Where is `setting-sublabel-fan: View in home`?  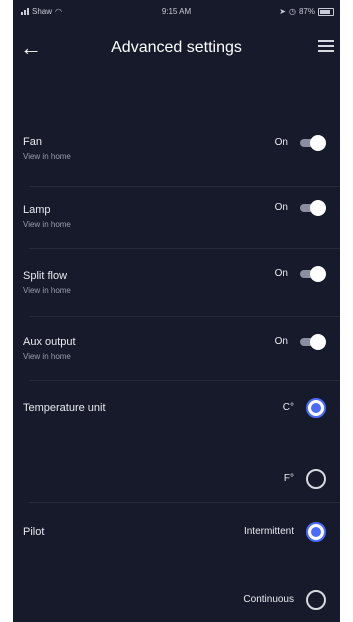 setting-sublabel-fan: View in home is located at coordinates (47, 156).